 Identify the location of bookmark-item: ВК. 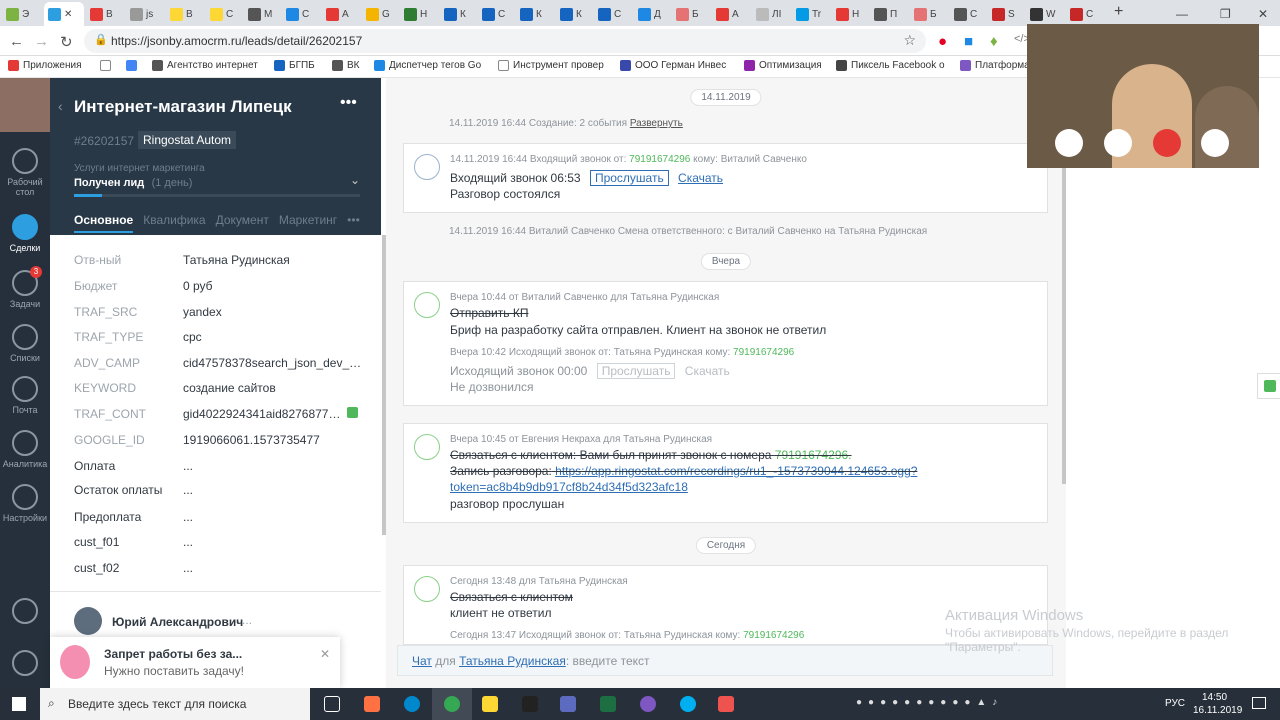
(346, 65).